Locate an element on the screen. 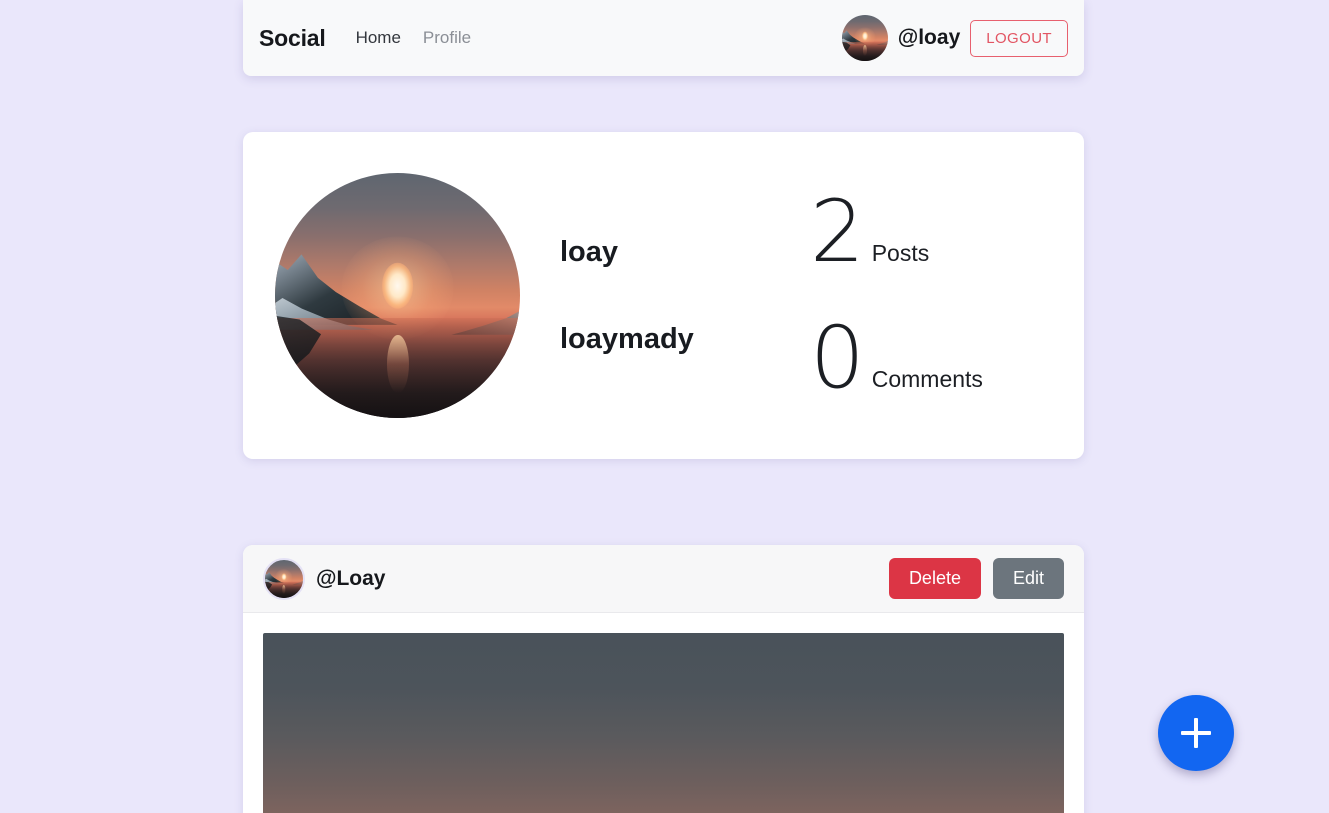  navbar-user-handle: @loay is located at coordinates (929, 37).